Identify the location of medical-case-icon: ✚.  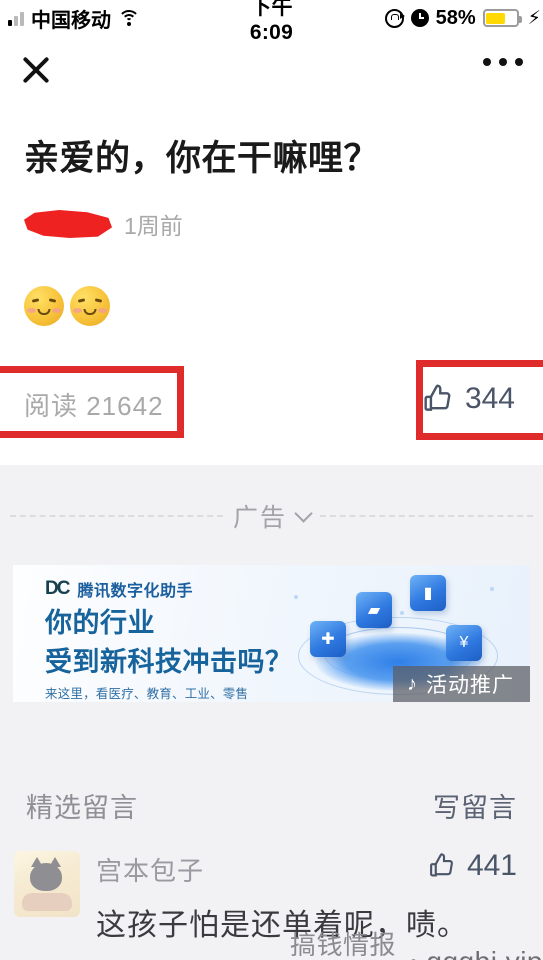
(328, 639).